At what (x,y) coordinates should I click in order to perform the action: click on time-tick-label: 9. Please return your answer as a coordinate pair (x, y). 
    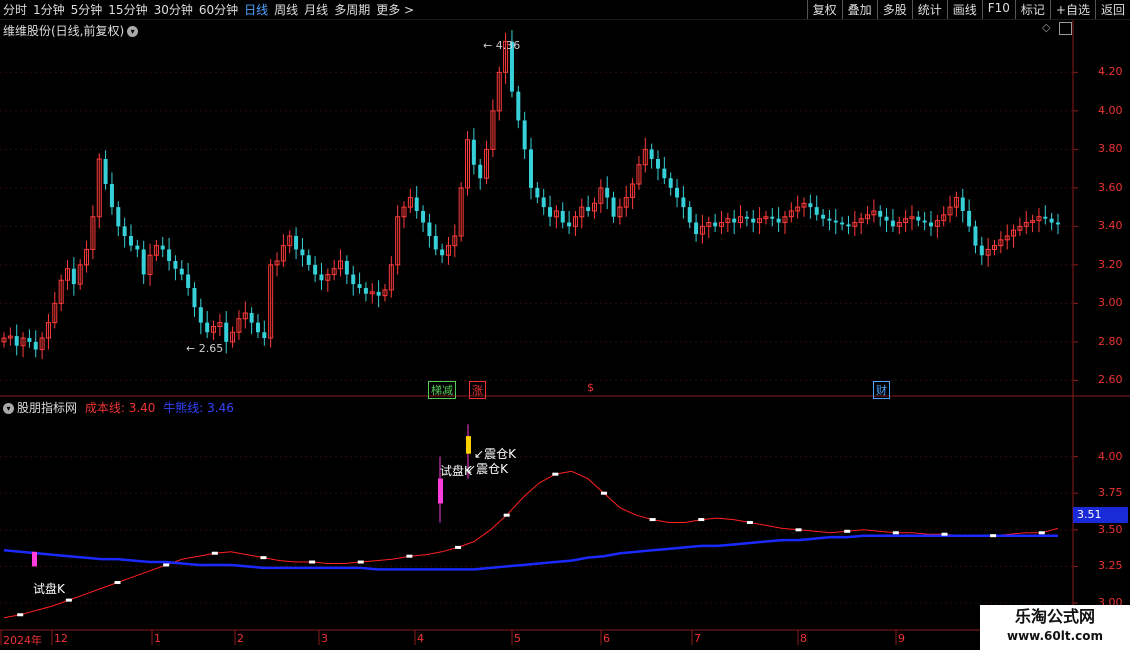
    Looking at the image, I should click on (901, 638).